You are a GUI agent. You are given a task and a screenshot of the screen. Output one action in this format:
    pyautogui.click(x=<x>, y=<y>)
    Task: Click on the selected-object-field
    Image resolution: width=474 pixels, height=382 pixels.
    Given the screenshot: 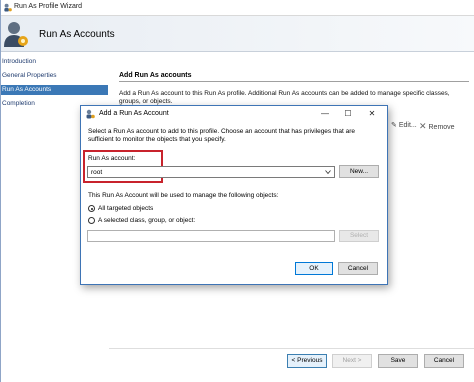 What is the action you would take?
    pyautogui.click(x=211, y=236)
    